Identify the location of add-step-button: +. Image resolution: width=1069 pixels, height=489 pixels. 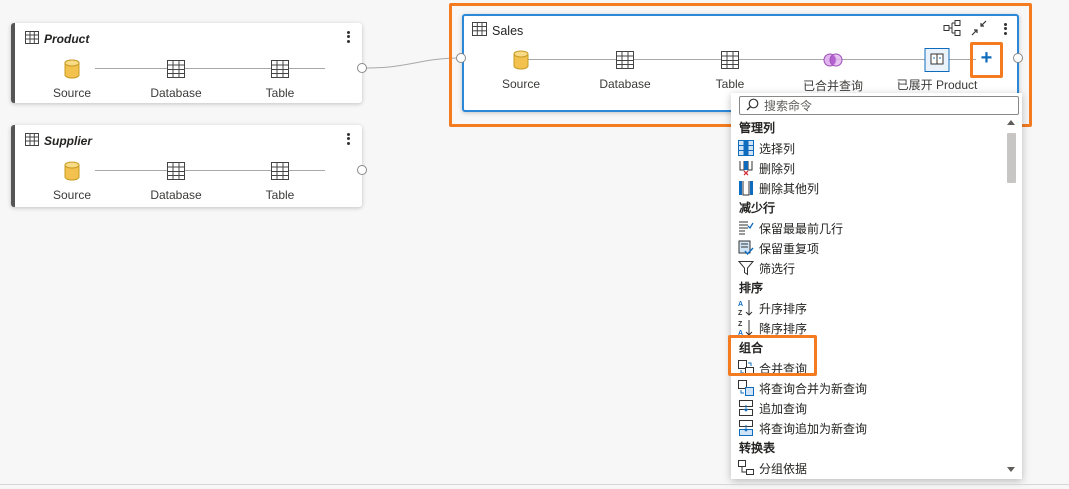
(986, 59).